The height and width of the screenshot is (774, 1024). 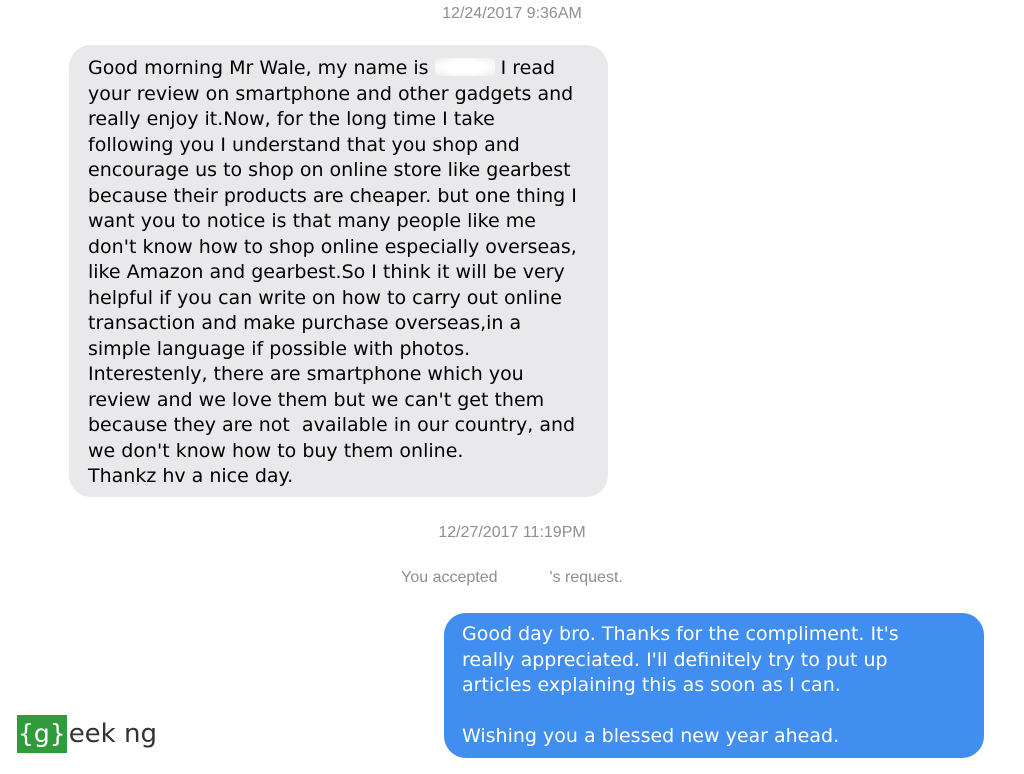 What do you see at coordinates (112, 734) in the screenshot?
I see `logo-wordmark: eek ng` at bounding box center [112, 734].